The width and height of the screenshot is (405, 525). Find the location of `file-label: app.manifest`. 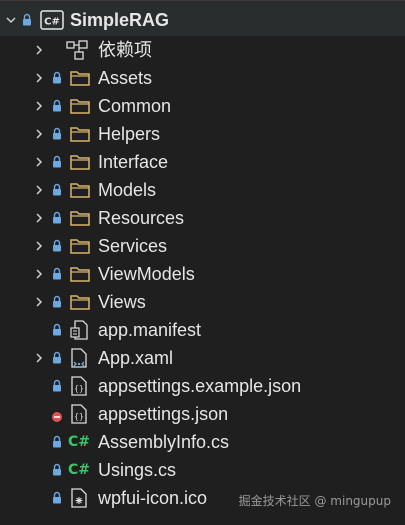

file-label: app.manifest is located at coordinates (150, 330).